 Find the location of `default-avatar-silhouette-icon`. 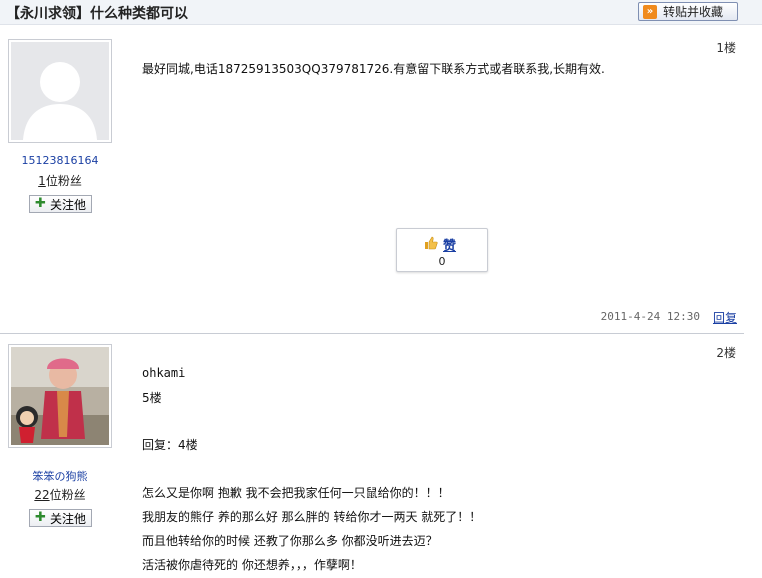

default-avatar-silhouette-icon is located at coordinates (60, 91).